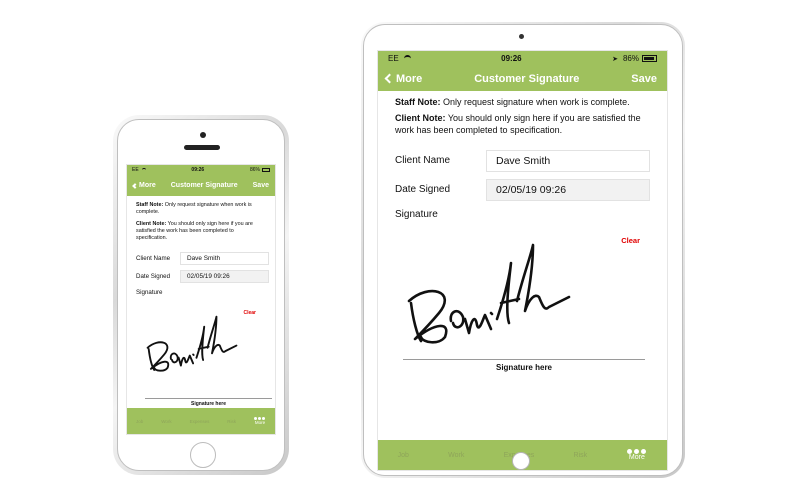 The width and height of the screenshot is (800, 500). I want to click on status-bar: EE 09:26 86%, so click(201, 170).